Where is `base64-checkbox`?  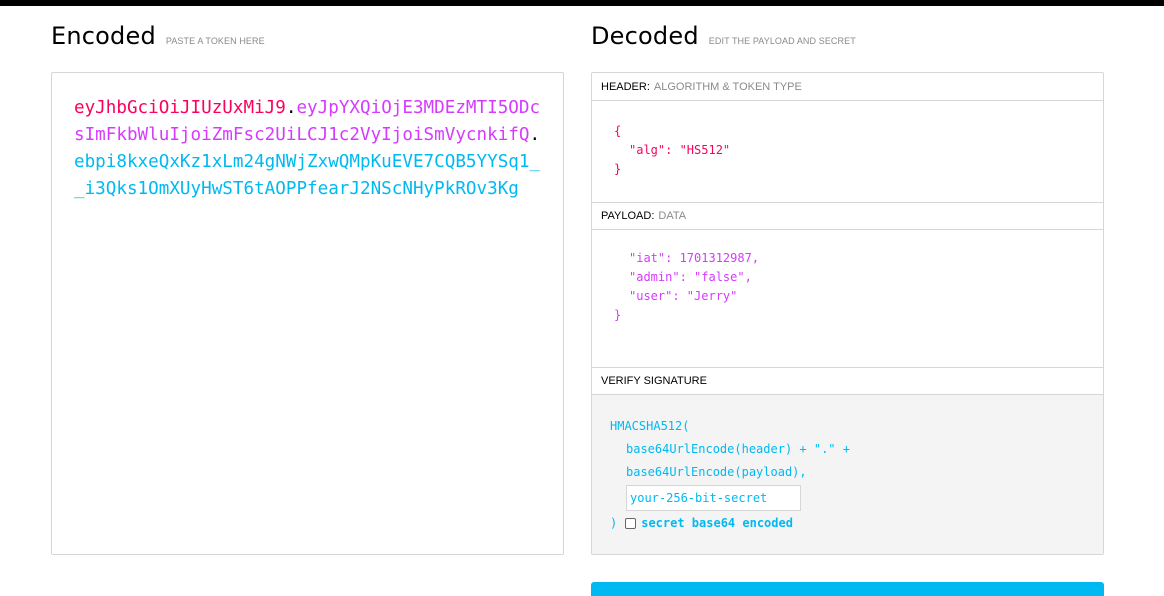
base64-checkbox is located at coordinates (631, 523).